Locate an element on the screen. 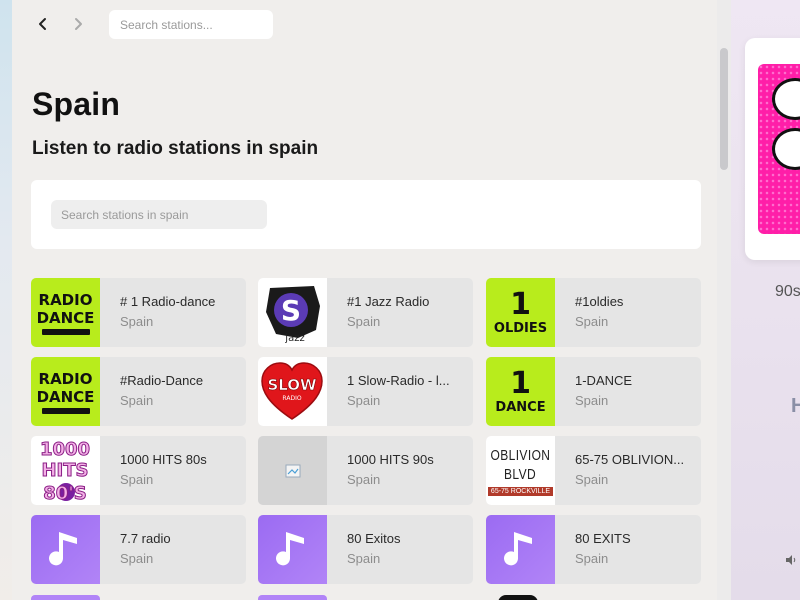  now-playing-subtitle: H is located at coordinates (795, 406).